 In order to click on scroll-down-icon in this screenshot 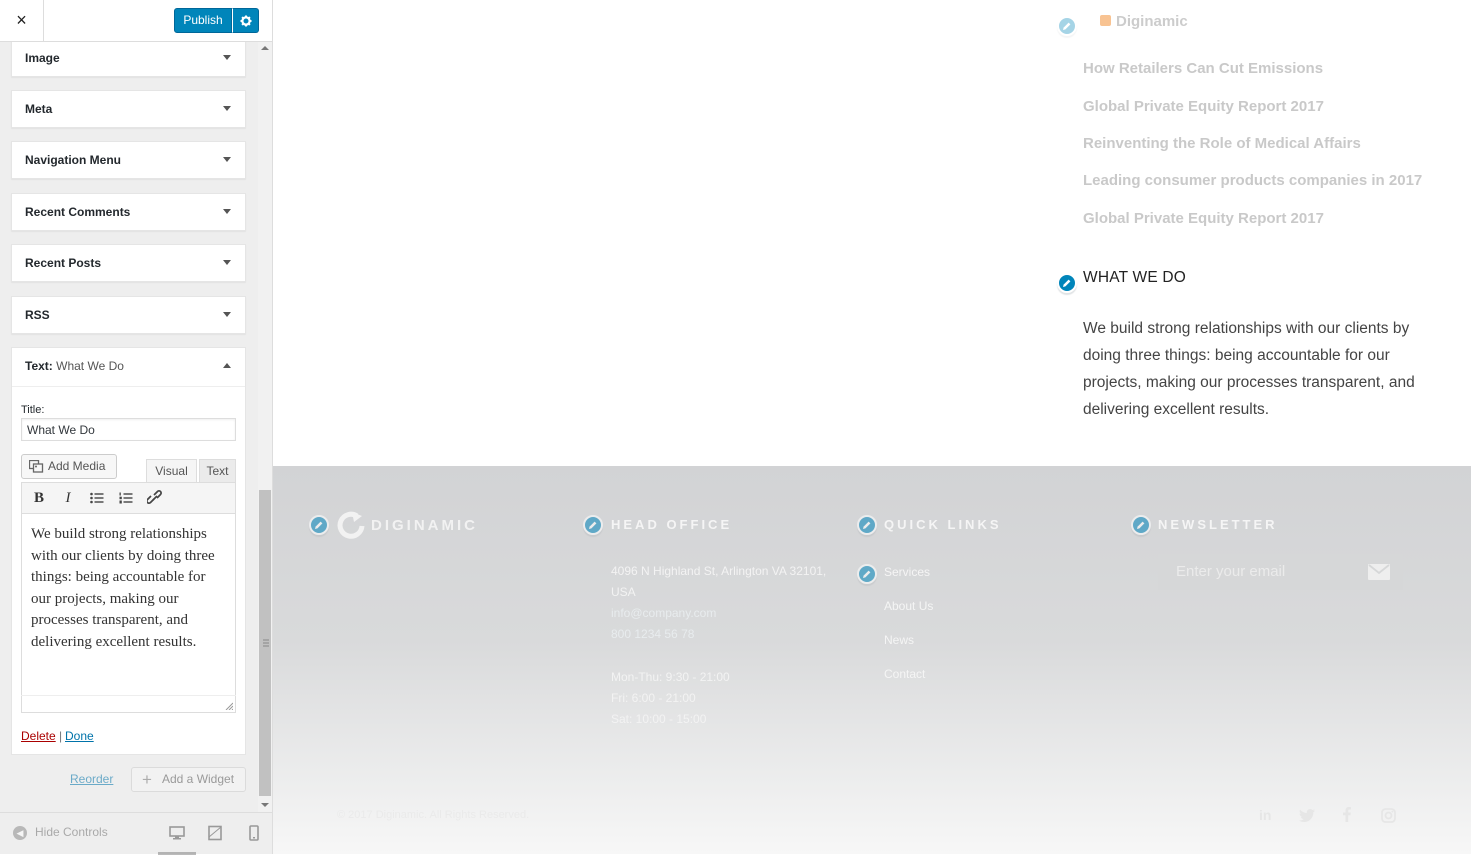, I will do `click(265, 805)`.